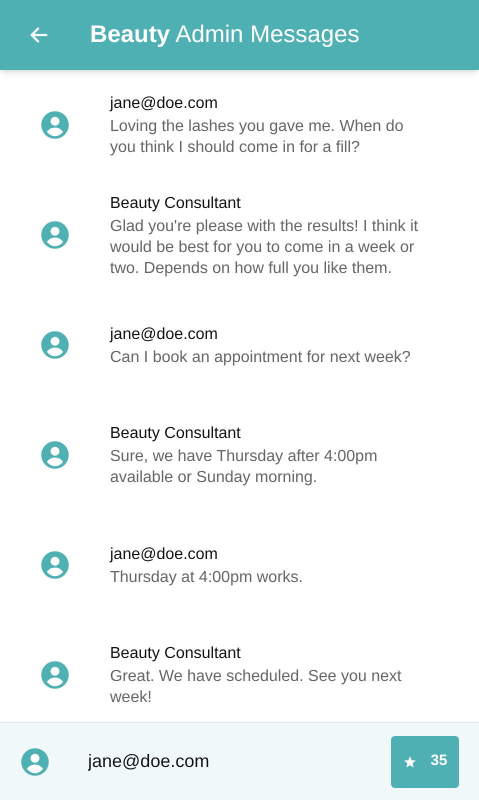 Image resolution: width=479 pixels, height=800 pixels. I want to click on message-text: Glad you're please with the results! I think it would be best for you to come in a week or two. Depends on how full you like them., so click(265, 247).